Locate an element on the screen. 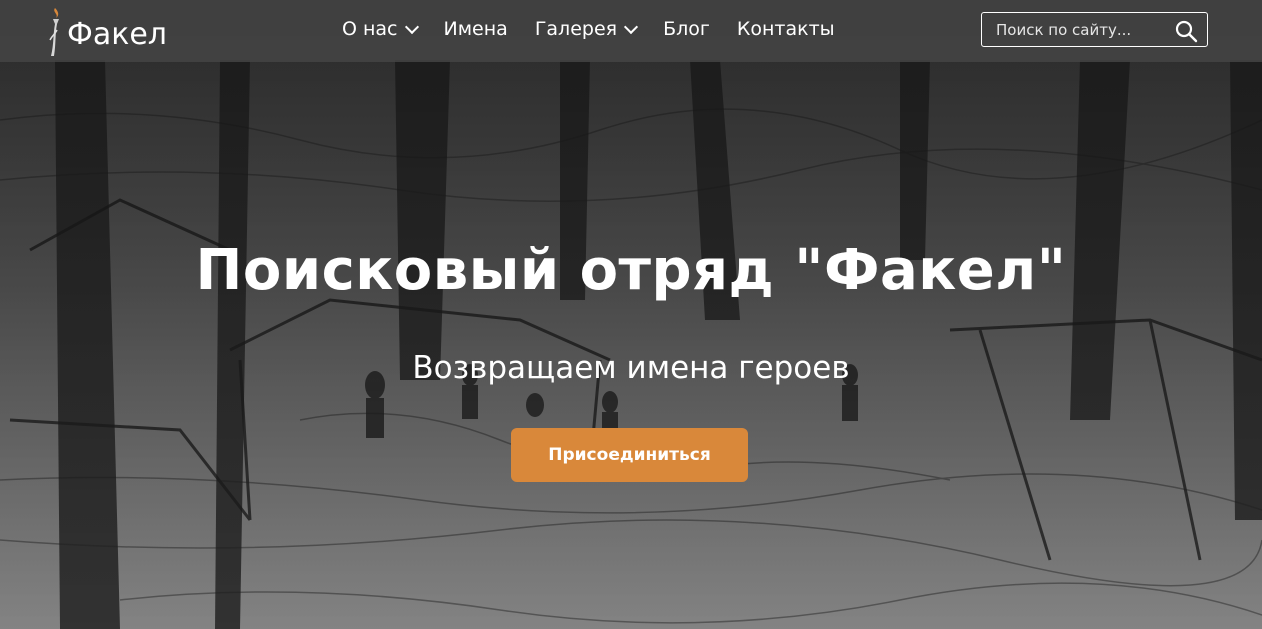 This screenshot has height=629, width=1262. hero-title: Поисковый отряд "Факел" is located at coordinates (631, 270).